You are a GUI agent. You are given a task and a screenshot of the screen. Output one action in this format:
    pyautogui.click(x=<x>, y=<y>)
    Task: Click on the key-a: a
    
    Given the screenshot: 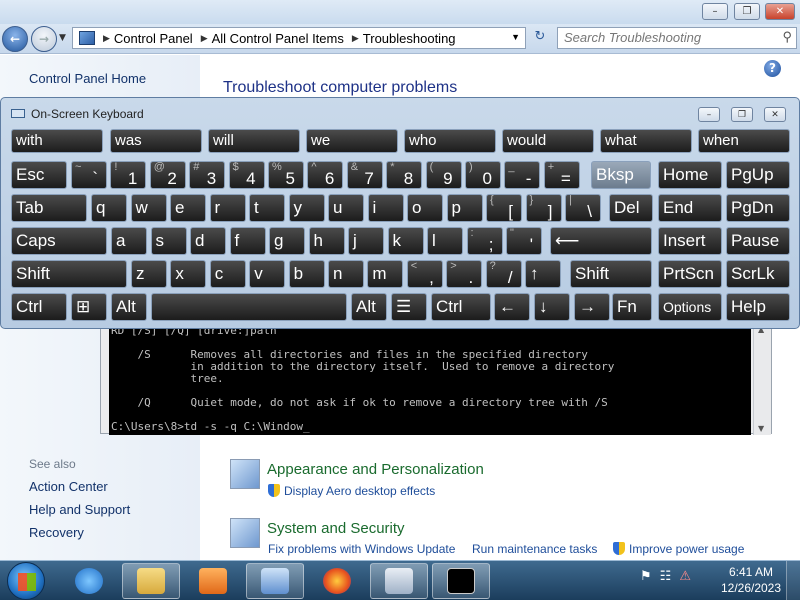 What is the action you would take?
    pyautogui.click(x=129, y=241)
    